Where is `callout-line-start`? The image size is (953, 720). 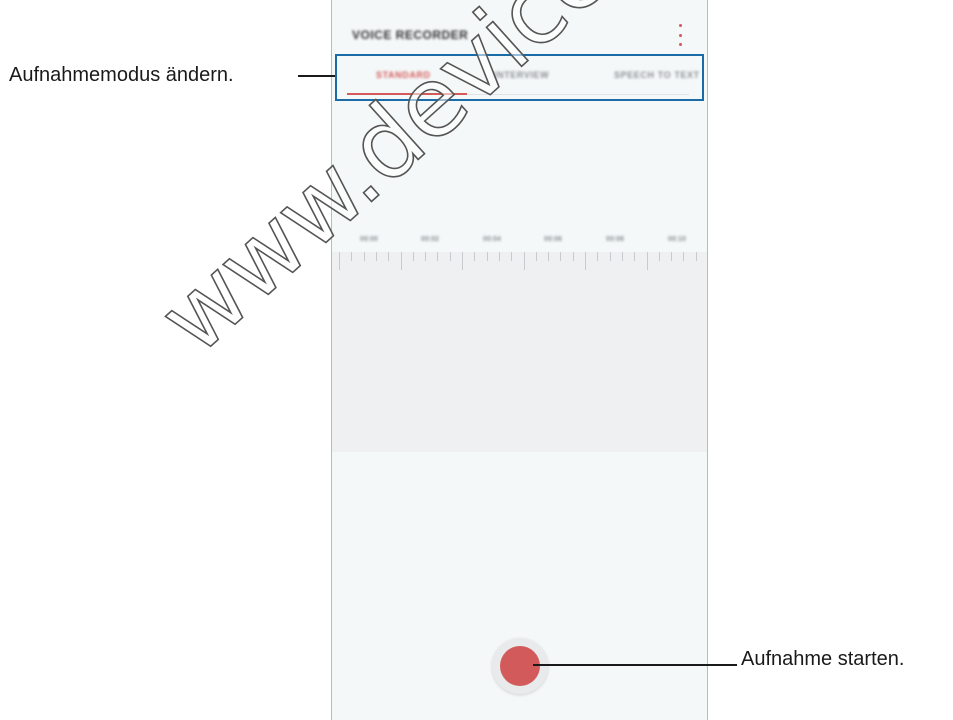
callout-line-start is located at coordinates (635, 665).